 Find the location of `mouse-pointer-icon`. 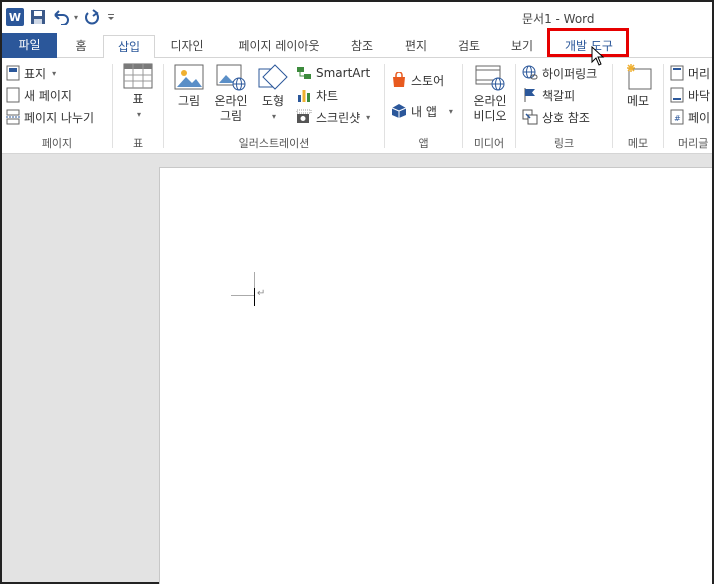

mouse-pointer-icon is located at coordinates (598, 56).